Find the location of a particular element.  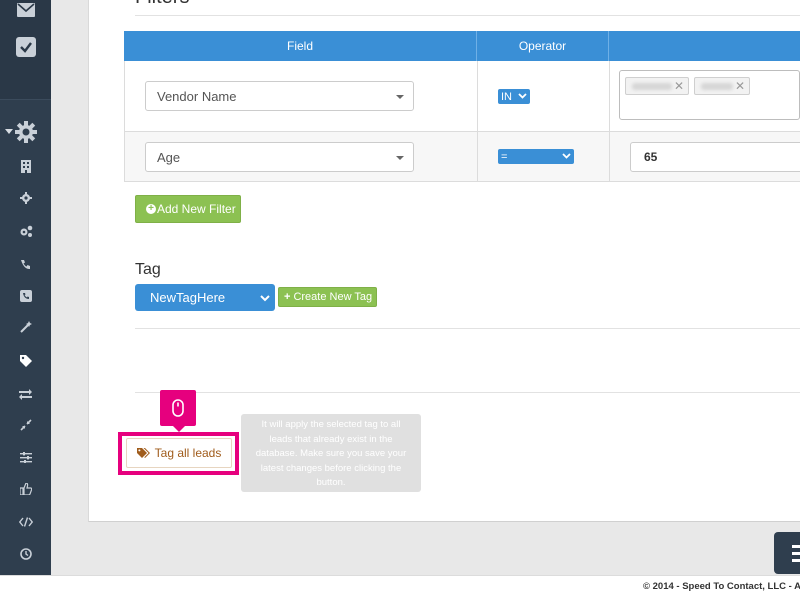

add-new-filter-button: + Add New Filter is located at coordinates (188, 209).